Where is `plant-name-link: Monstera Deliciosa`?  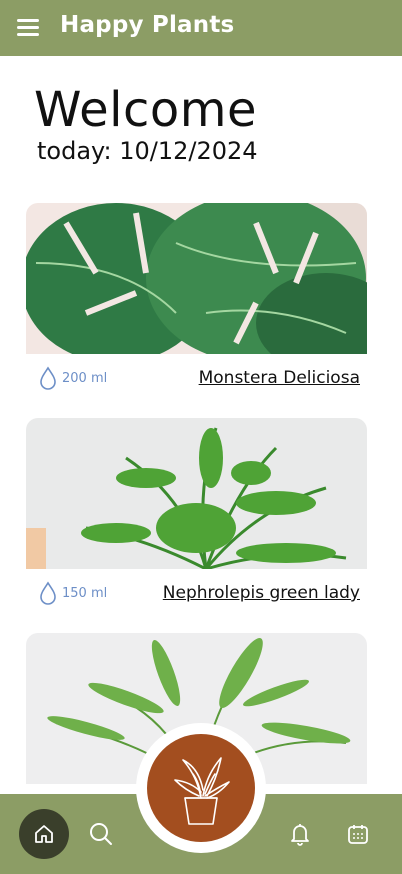 plant-name-link: Monstera Deliciosa is located at coordinates (279, 378).